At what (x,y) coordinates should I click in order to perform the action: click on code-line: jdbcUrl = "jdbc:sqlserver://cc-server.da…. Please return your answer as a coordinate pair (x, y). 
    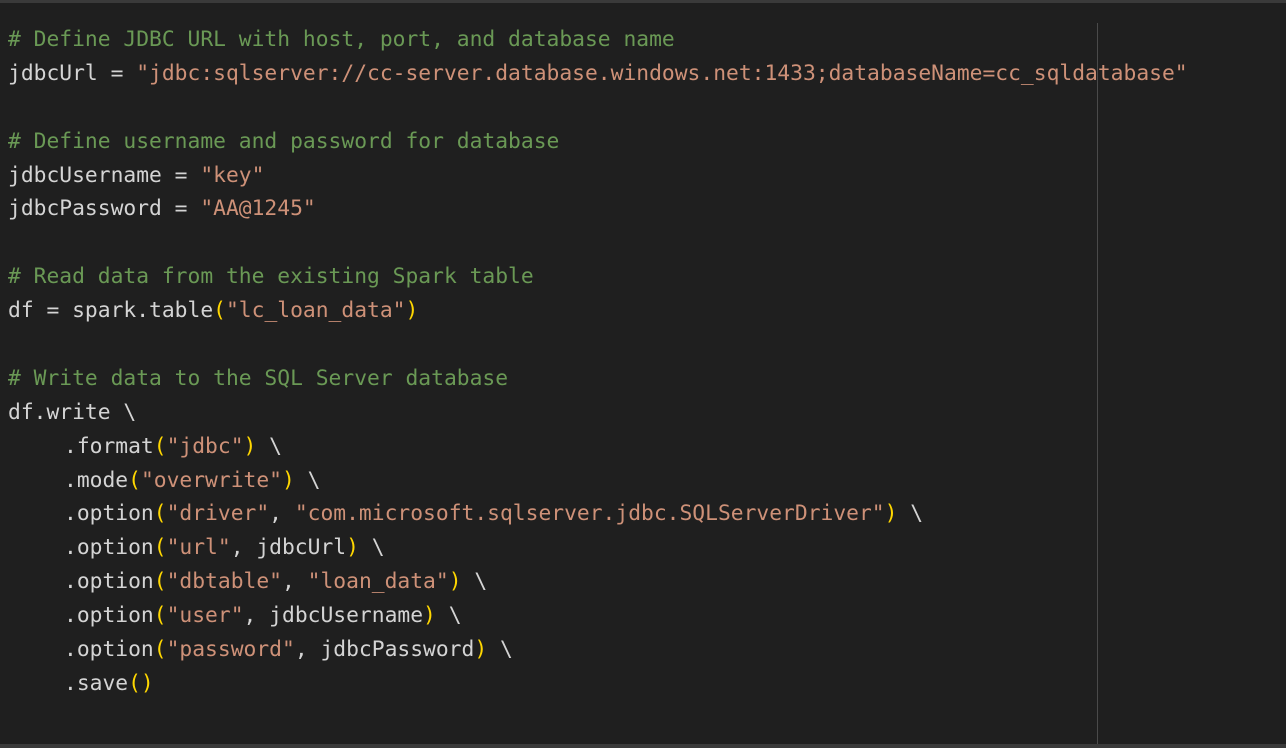
    Looking at the image, I should click on (598, 74).